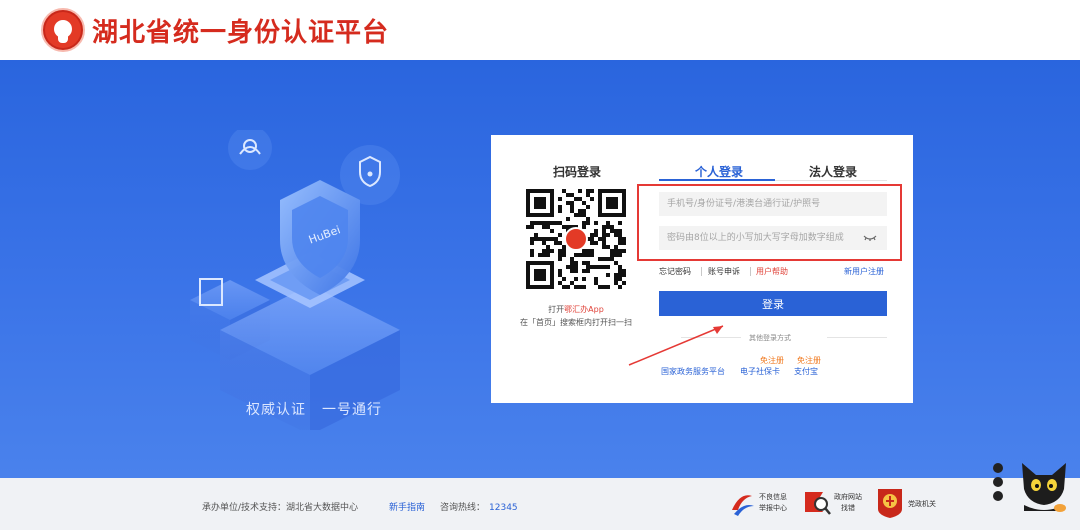  Describe the element at coordinates (773, 303) in the screenshot. I see `login-button: 登录` at that location.